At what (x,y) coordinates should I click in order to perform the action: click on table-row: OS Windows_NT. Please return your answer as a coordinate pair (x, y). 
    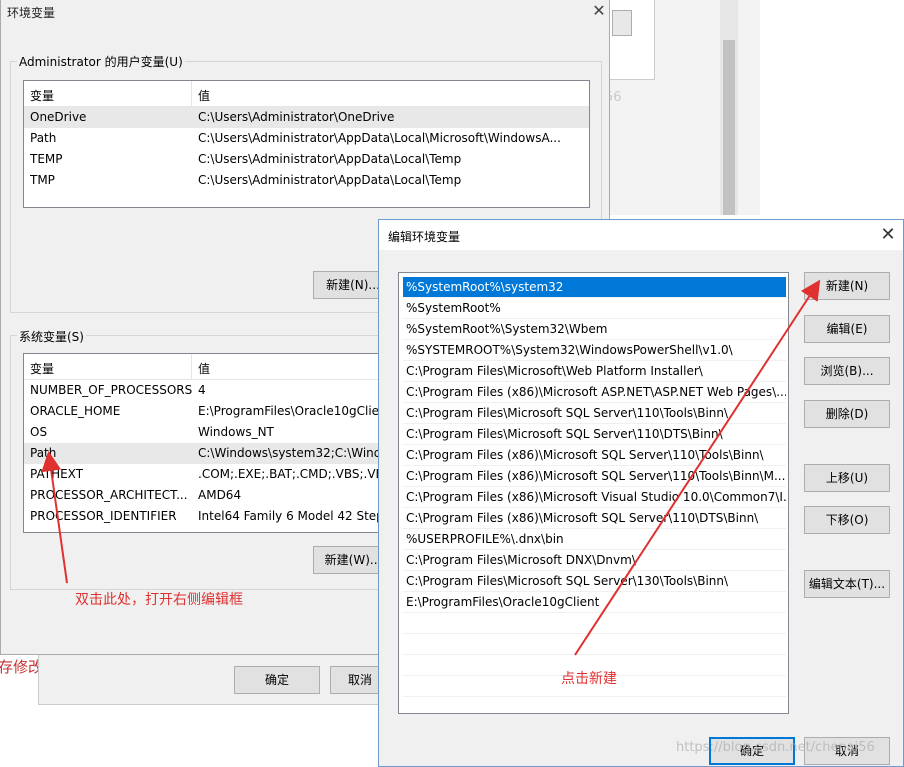
    Looking at the image, I should click on (203, 432).